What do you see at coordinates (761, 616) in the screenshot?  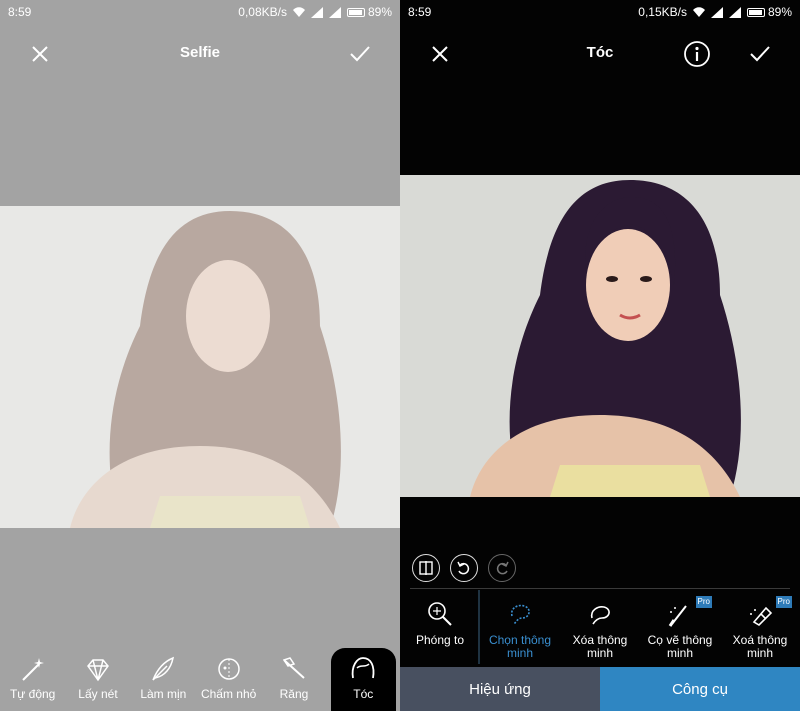 I see `eraser-icon` at bounding box center [761, 616].